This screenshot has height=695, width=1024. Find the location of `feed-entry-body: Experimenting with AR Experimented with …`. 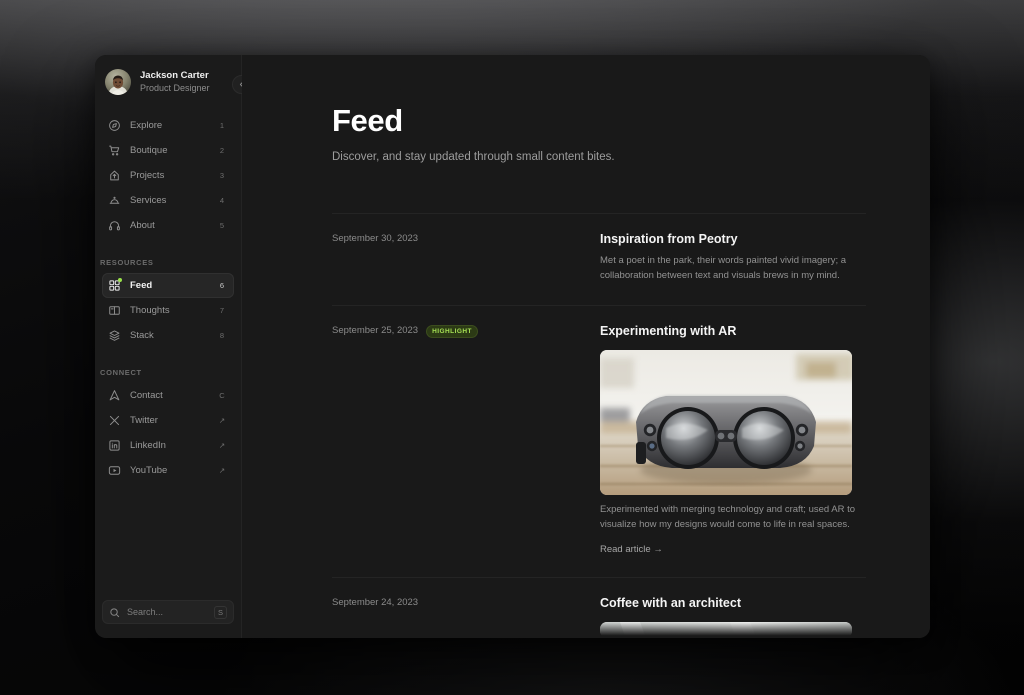

feed-entry-body: Experimenting with AR Experimented with … is located at coordinates (733, 439).